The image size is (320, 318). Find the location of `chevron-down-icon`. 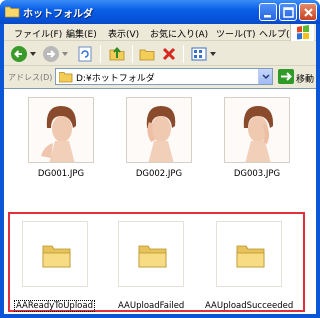

chevron-down-icon is located at coordinates (266, 77).